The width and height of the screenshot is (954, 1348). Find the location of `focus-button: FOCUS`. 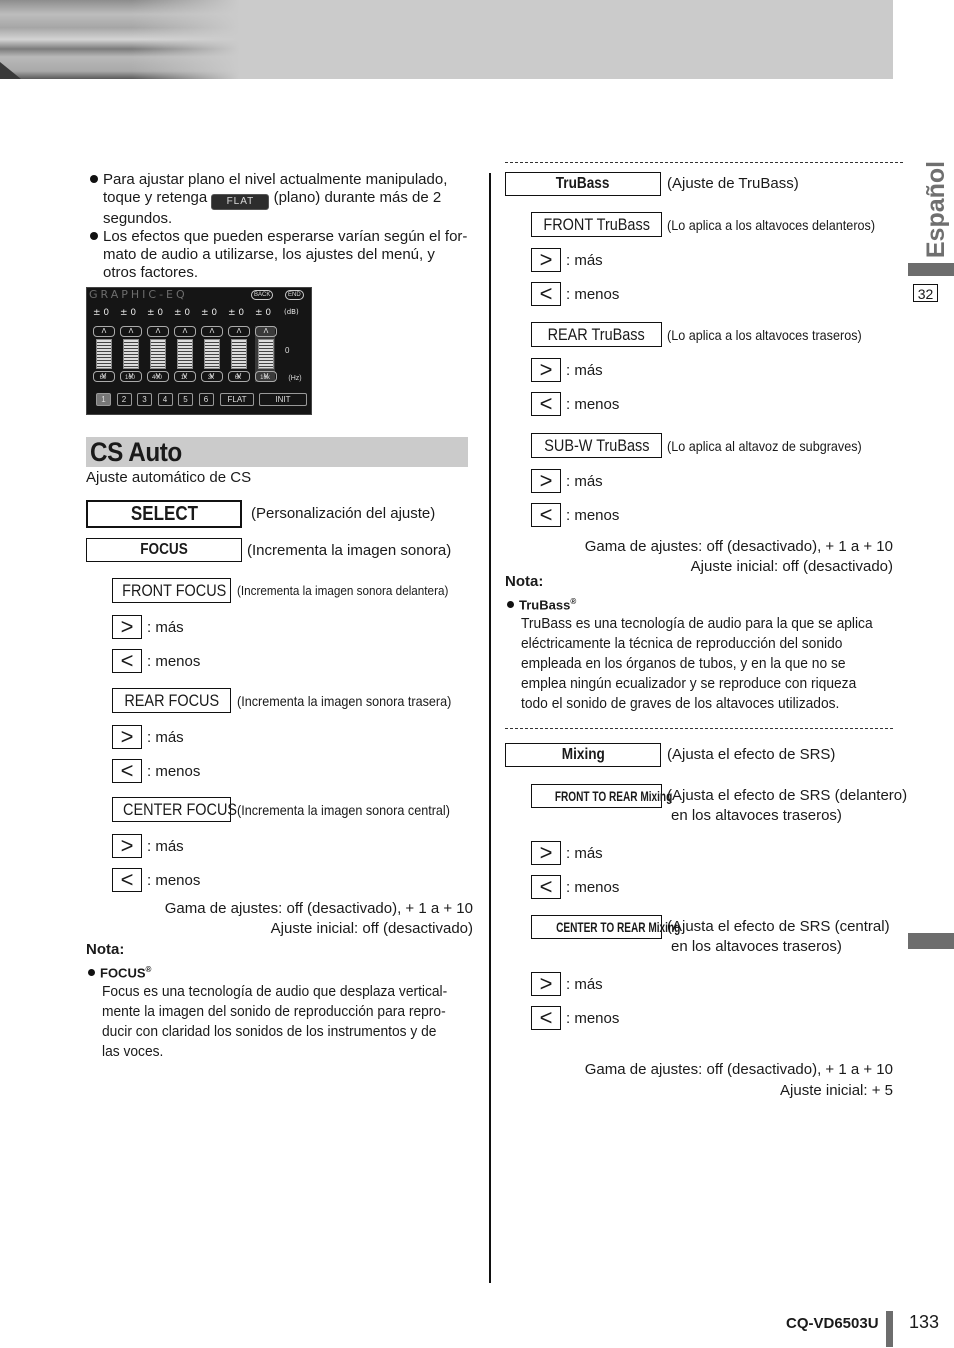

focus-button: FOCUS is located at coordinates (164, 550).